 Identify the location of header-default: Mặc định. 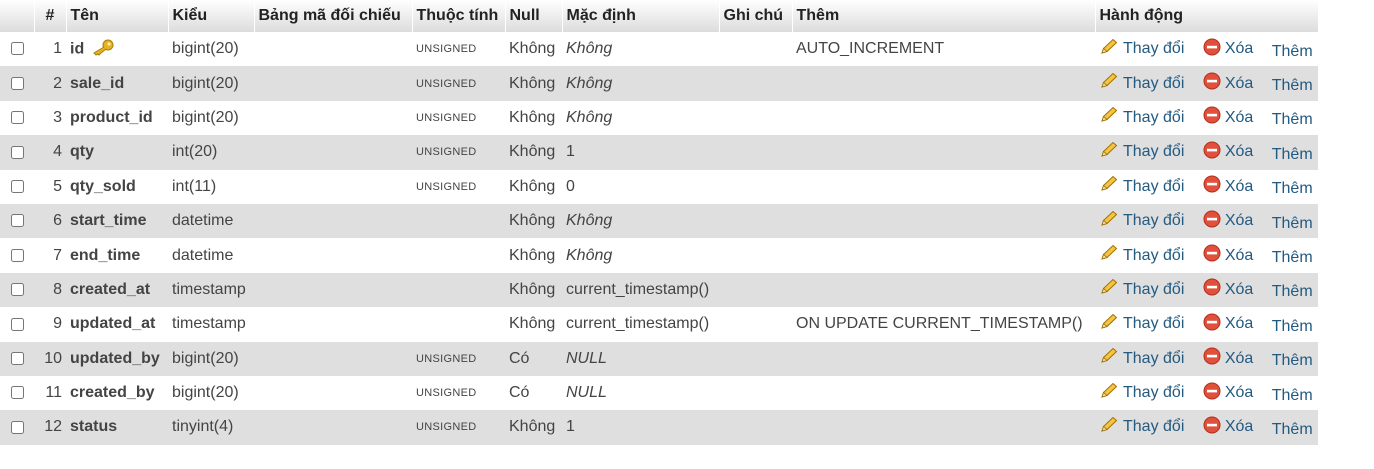
(641, 16).